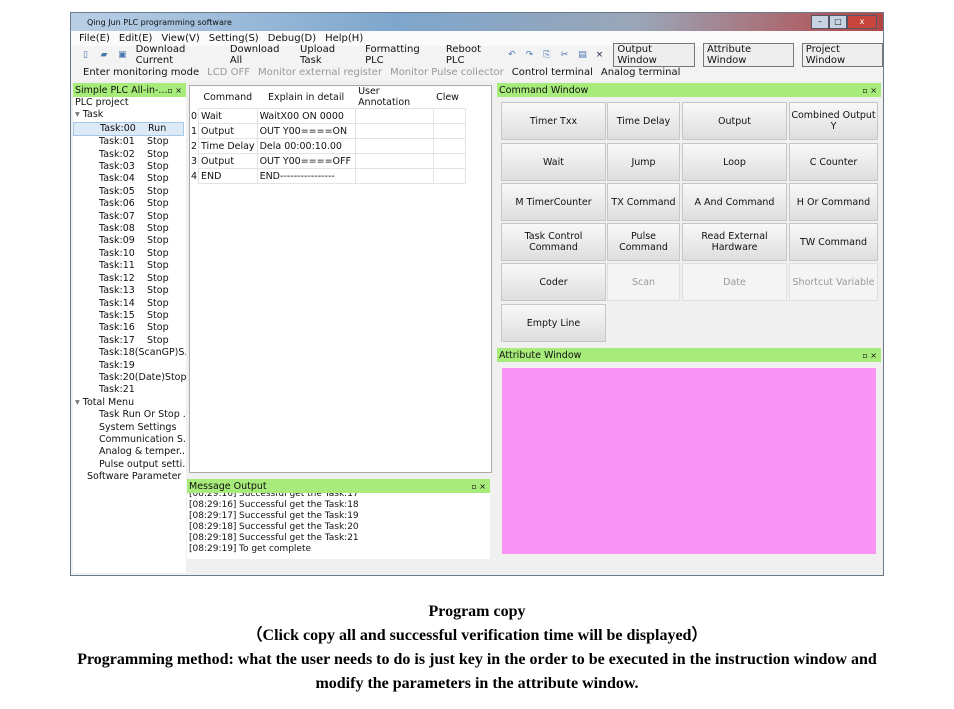  Describe the element at coordinates (228, 97) in the screenshot. I see `column-header: Command` at that location.